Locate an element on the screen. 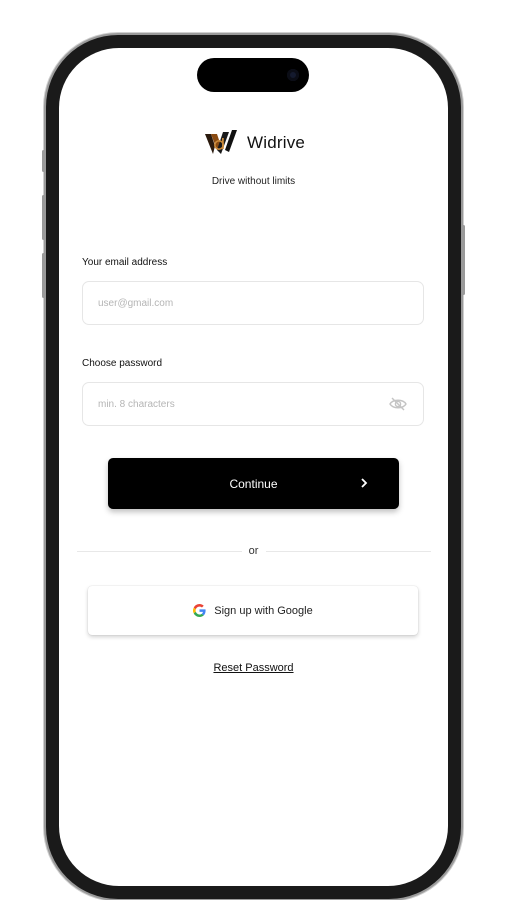 The image size is (507, 900). continue-button-label: Continue is located at coordinates (253, 483).